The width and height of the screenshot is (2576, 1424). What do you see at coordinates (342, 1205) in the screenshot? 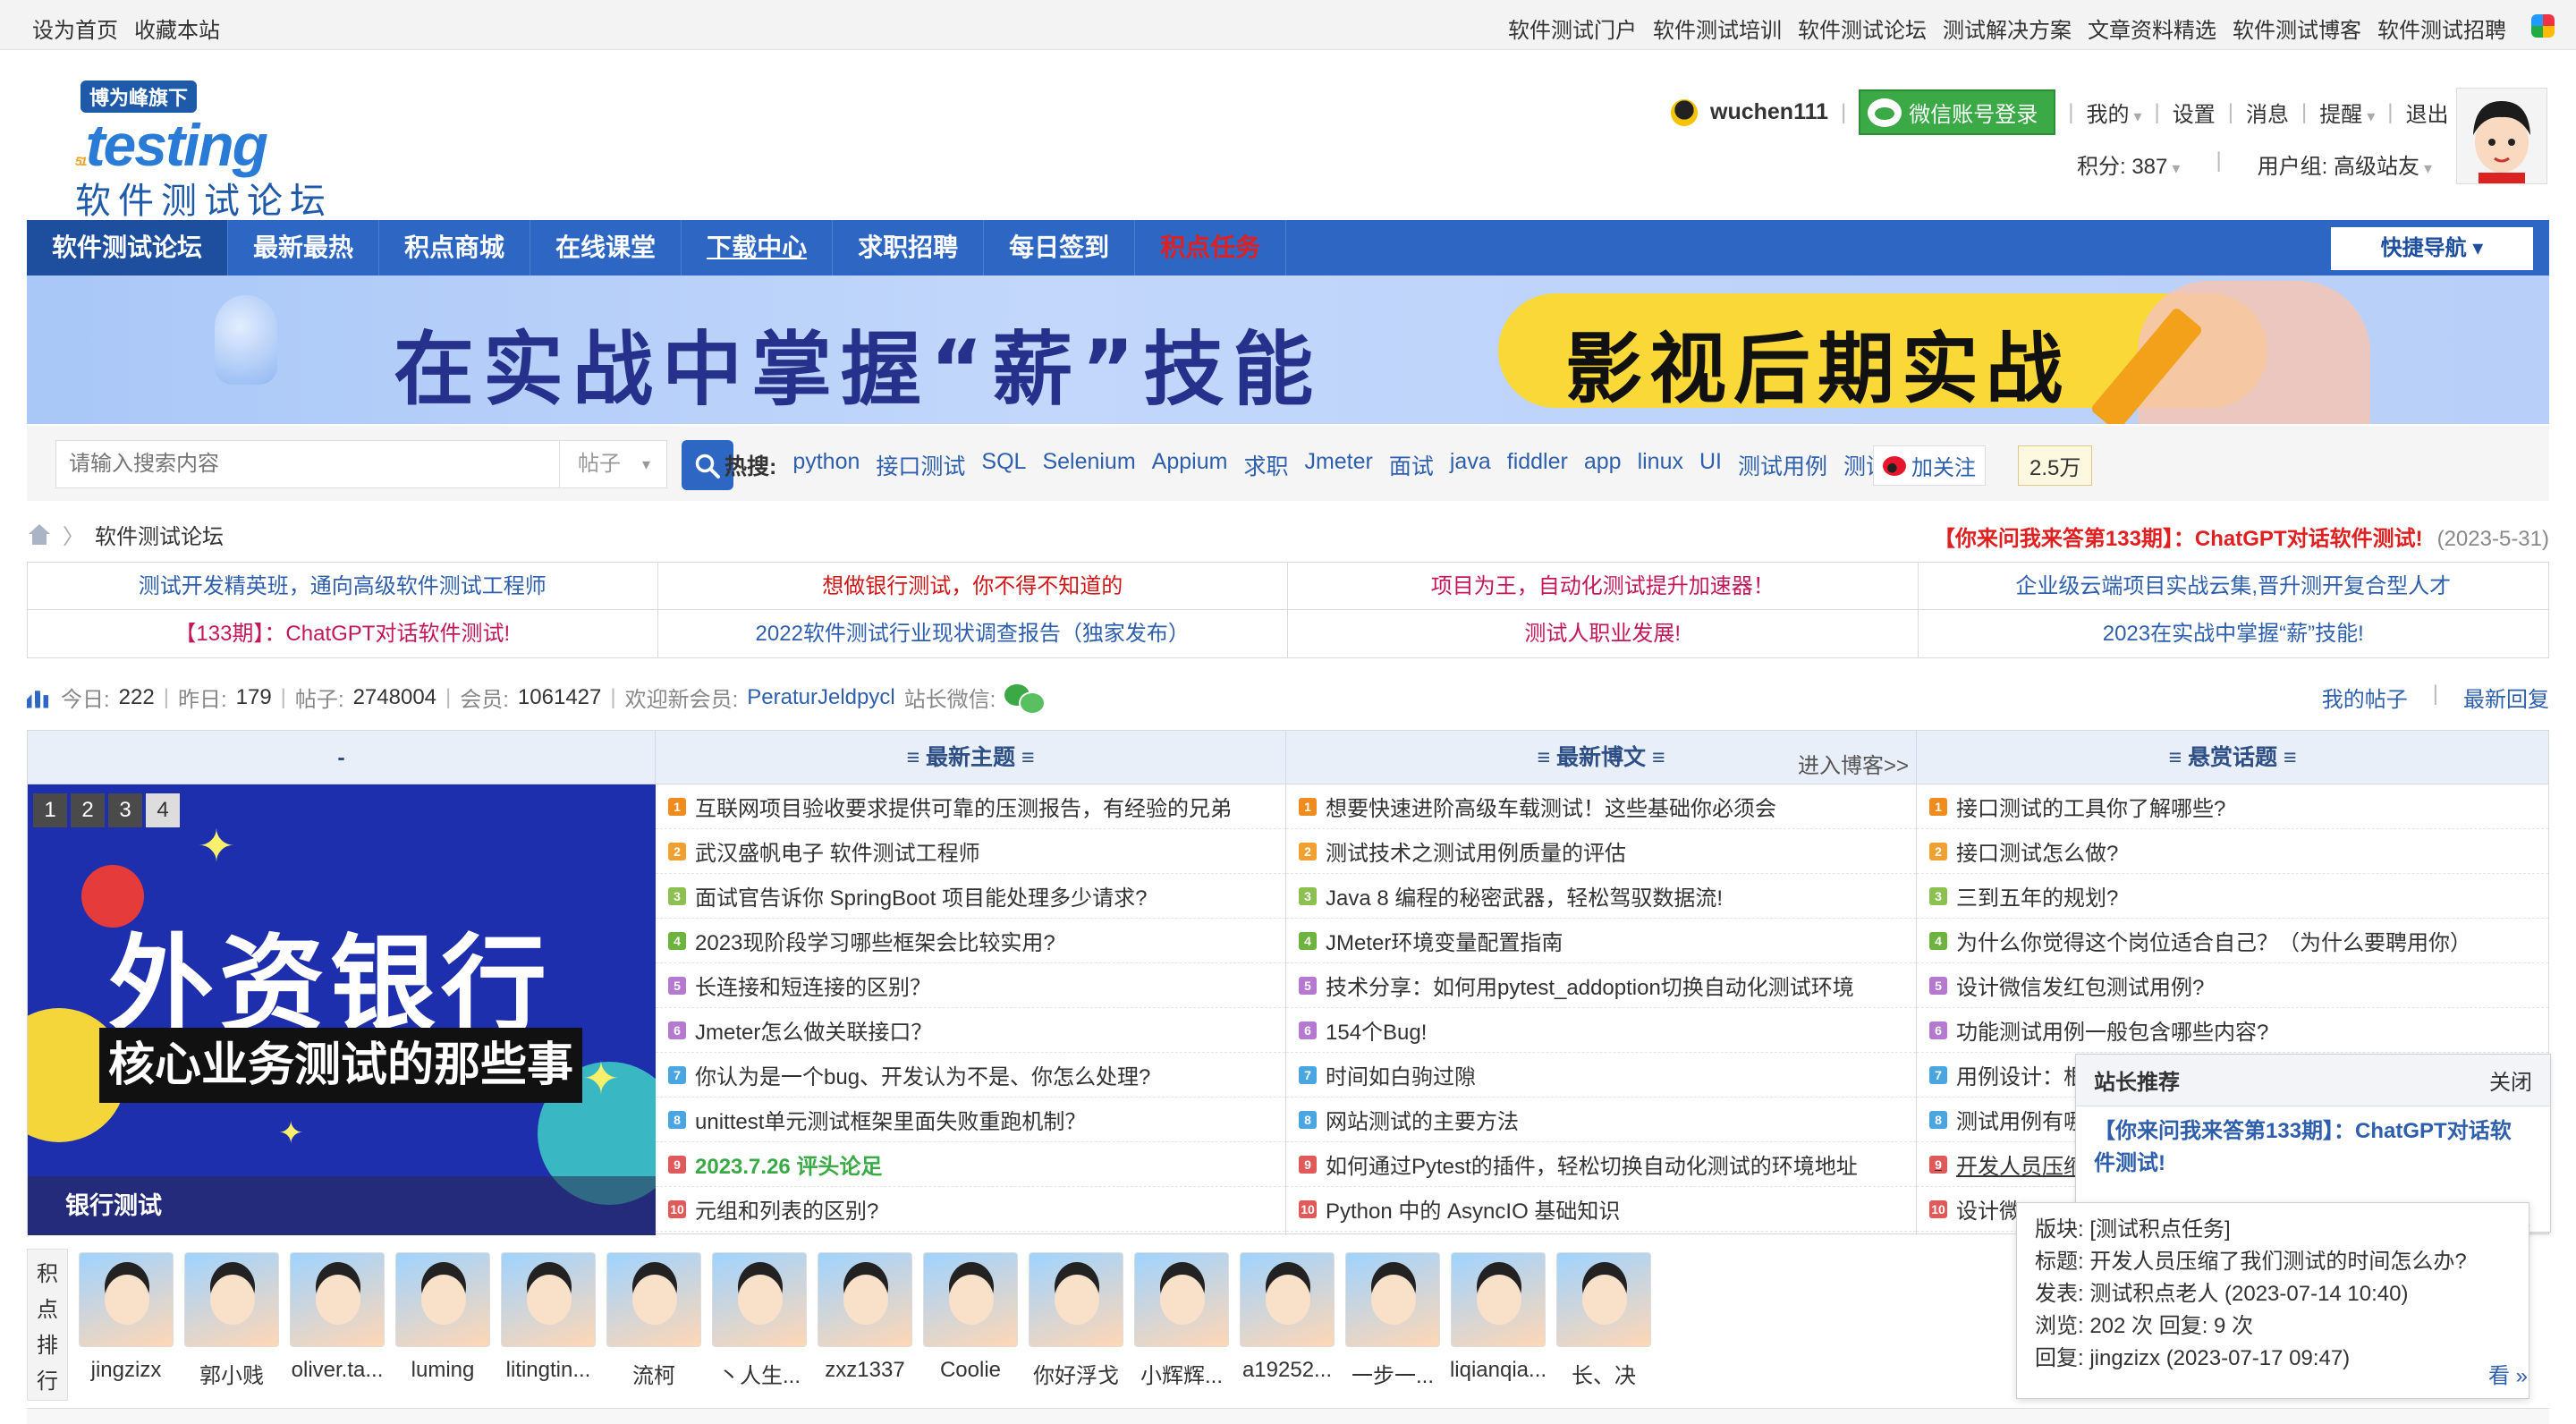
I see `slide-caption: 银行测试` at bounding box center [342, 1205].